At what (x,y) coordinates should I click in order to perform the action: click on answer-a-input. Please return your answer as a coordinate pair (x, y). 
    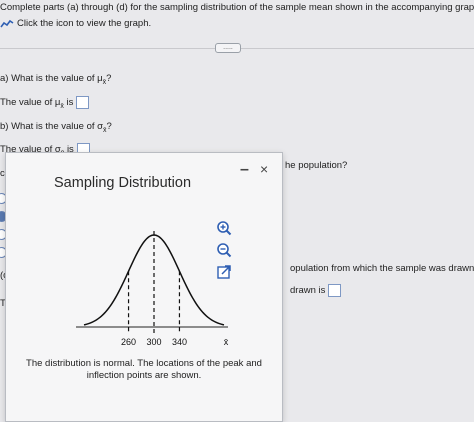
    Looking at the image, I should click on (83, 102).